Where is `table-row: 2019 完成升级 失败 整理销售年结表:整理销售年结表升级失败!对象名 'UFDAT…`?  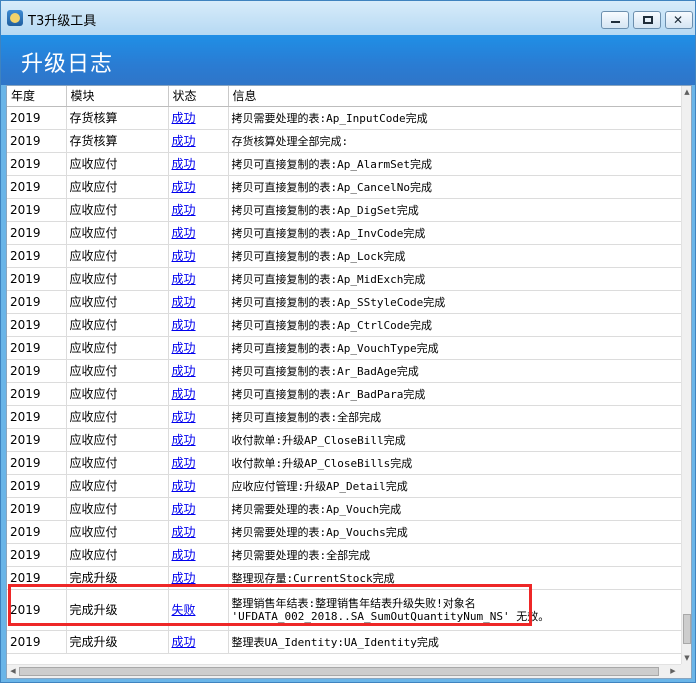
table-row: 2019 完成升级 失败 整理销售年结表:整理销售年结表升级失败!对象名 'UFDAT… is located at coordinates (344, 610).